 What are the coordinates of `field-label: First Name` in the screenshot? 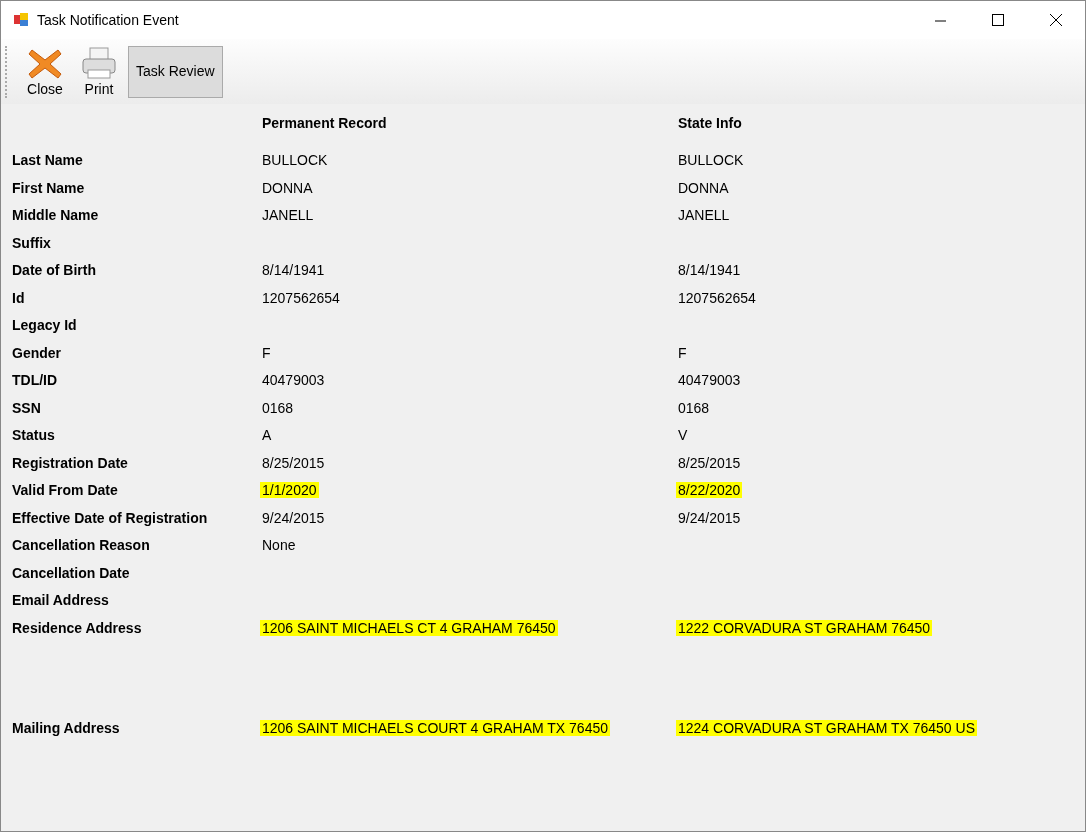 It's located at (48, 187).